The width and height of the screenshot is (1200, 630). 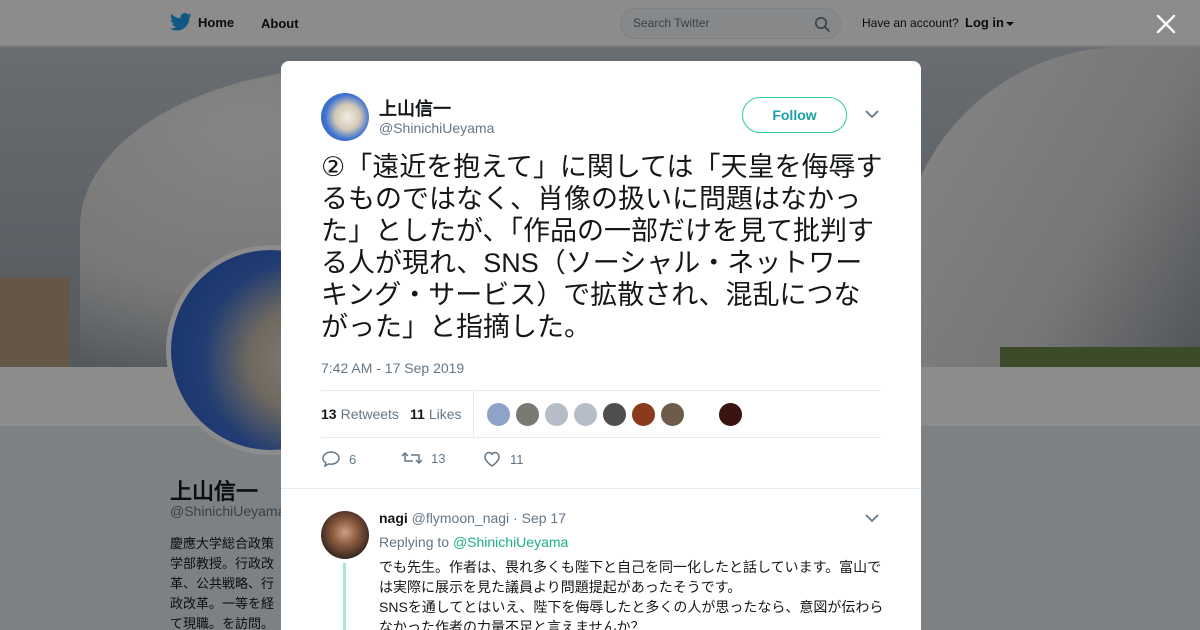 I want to click on tweet-author-avatar, so click(x=345, y=117).